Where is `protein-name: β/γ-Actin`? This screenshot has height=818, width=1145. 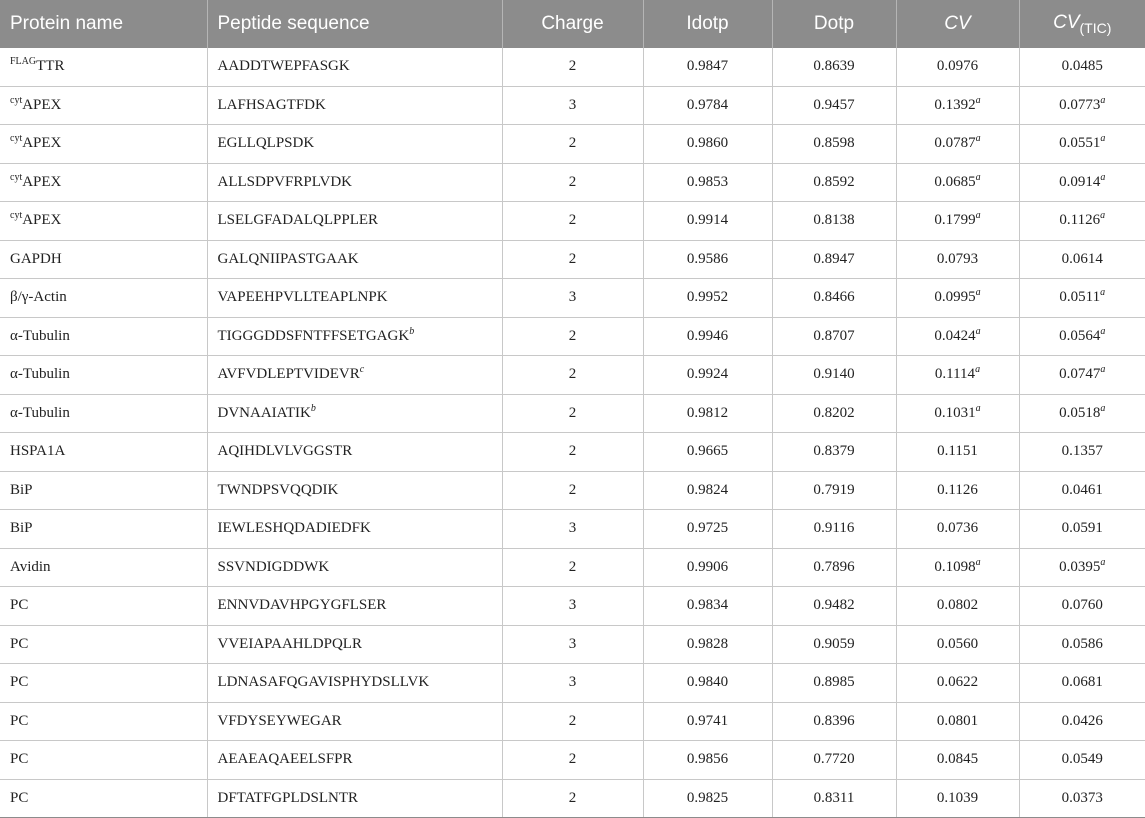
protein-name: β/γ-Actin is located at coordinates (38, 297).